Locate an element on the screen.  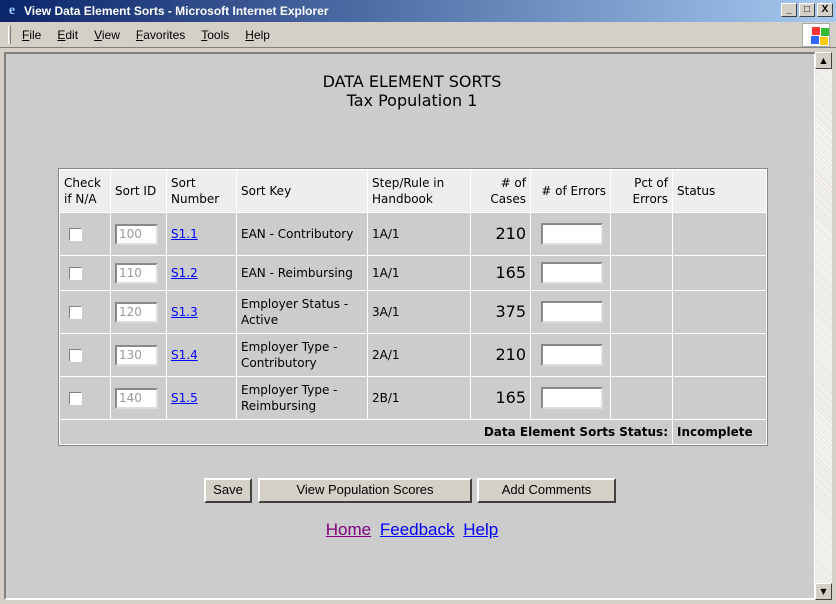
step-rule: 2A/1 is located at coordinates (419, 355).